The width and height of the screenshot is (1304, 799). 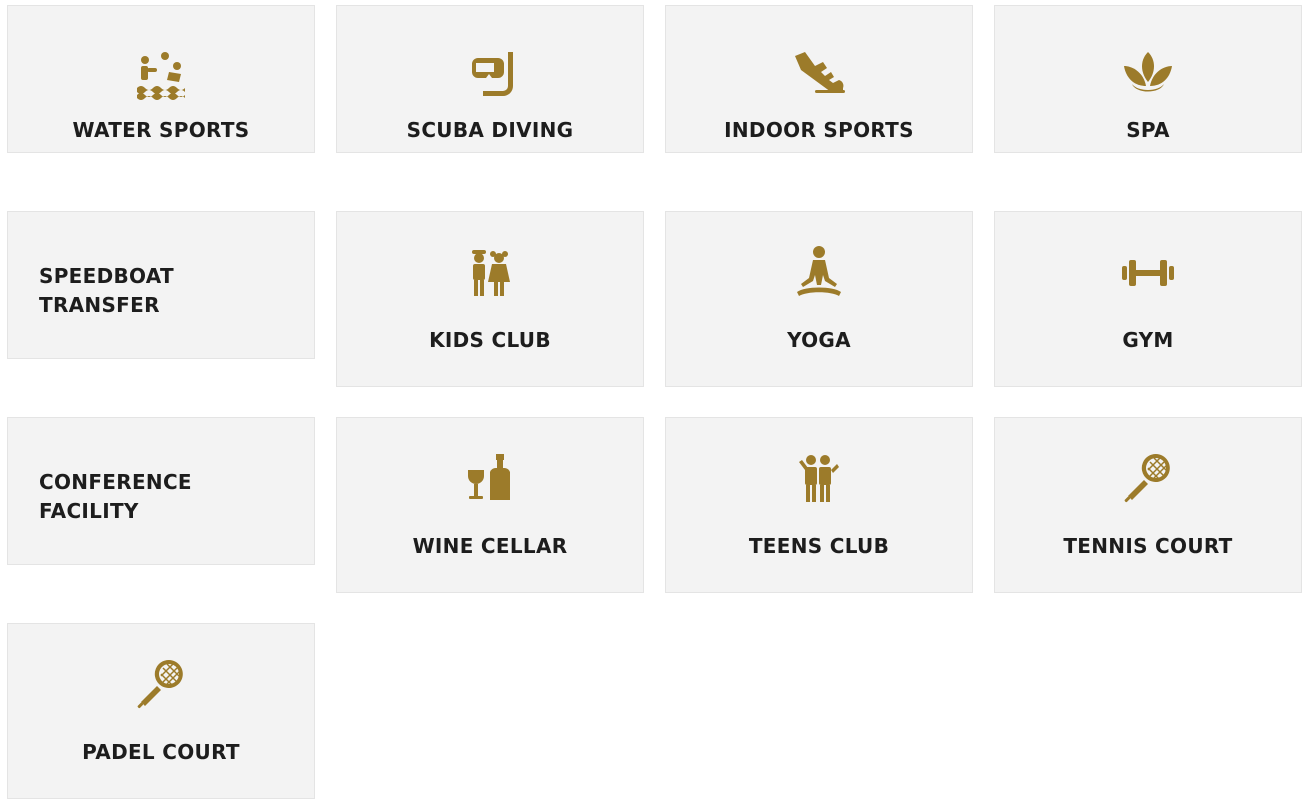 I want to click on tile-gym: GYM, so click(x=1148, y=299).